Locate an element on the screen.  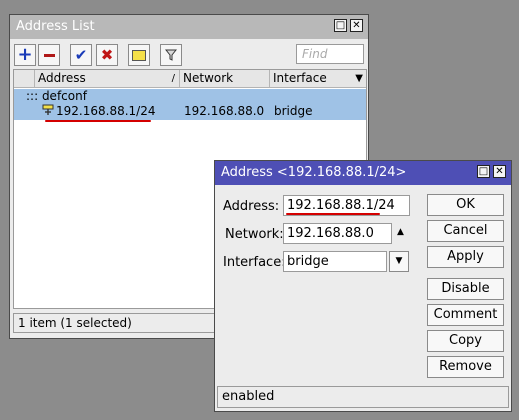
cell-network: 192.168.88.0 is located at coordinates (224, 111).